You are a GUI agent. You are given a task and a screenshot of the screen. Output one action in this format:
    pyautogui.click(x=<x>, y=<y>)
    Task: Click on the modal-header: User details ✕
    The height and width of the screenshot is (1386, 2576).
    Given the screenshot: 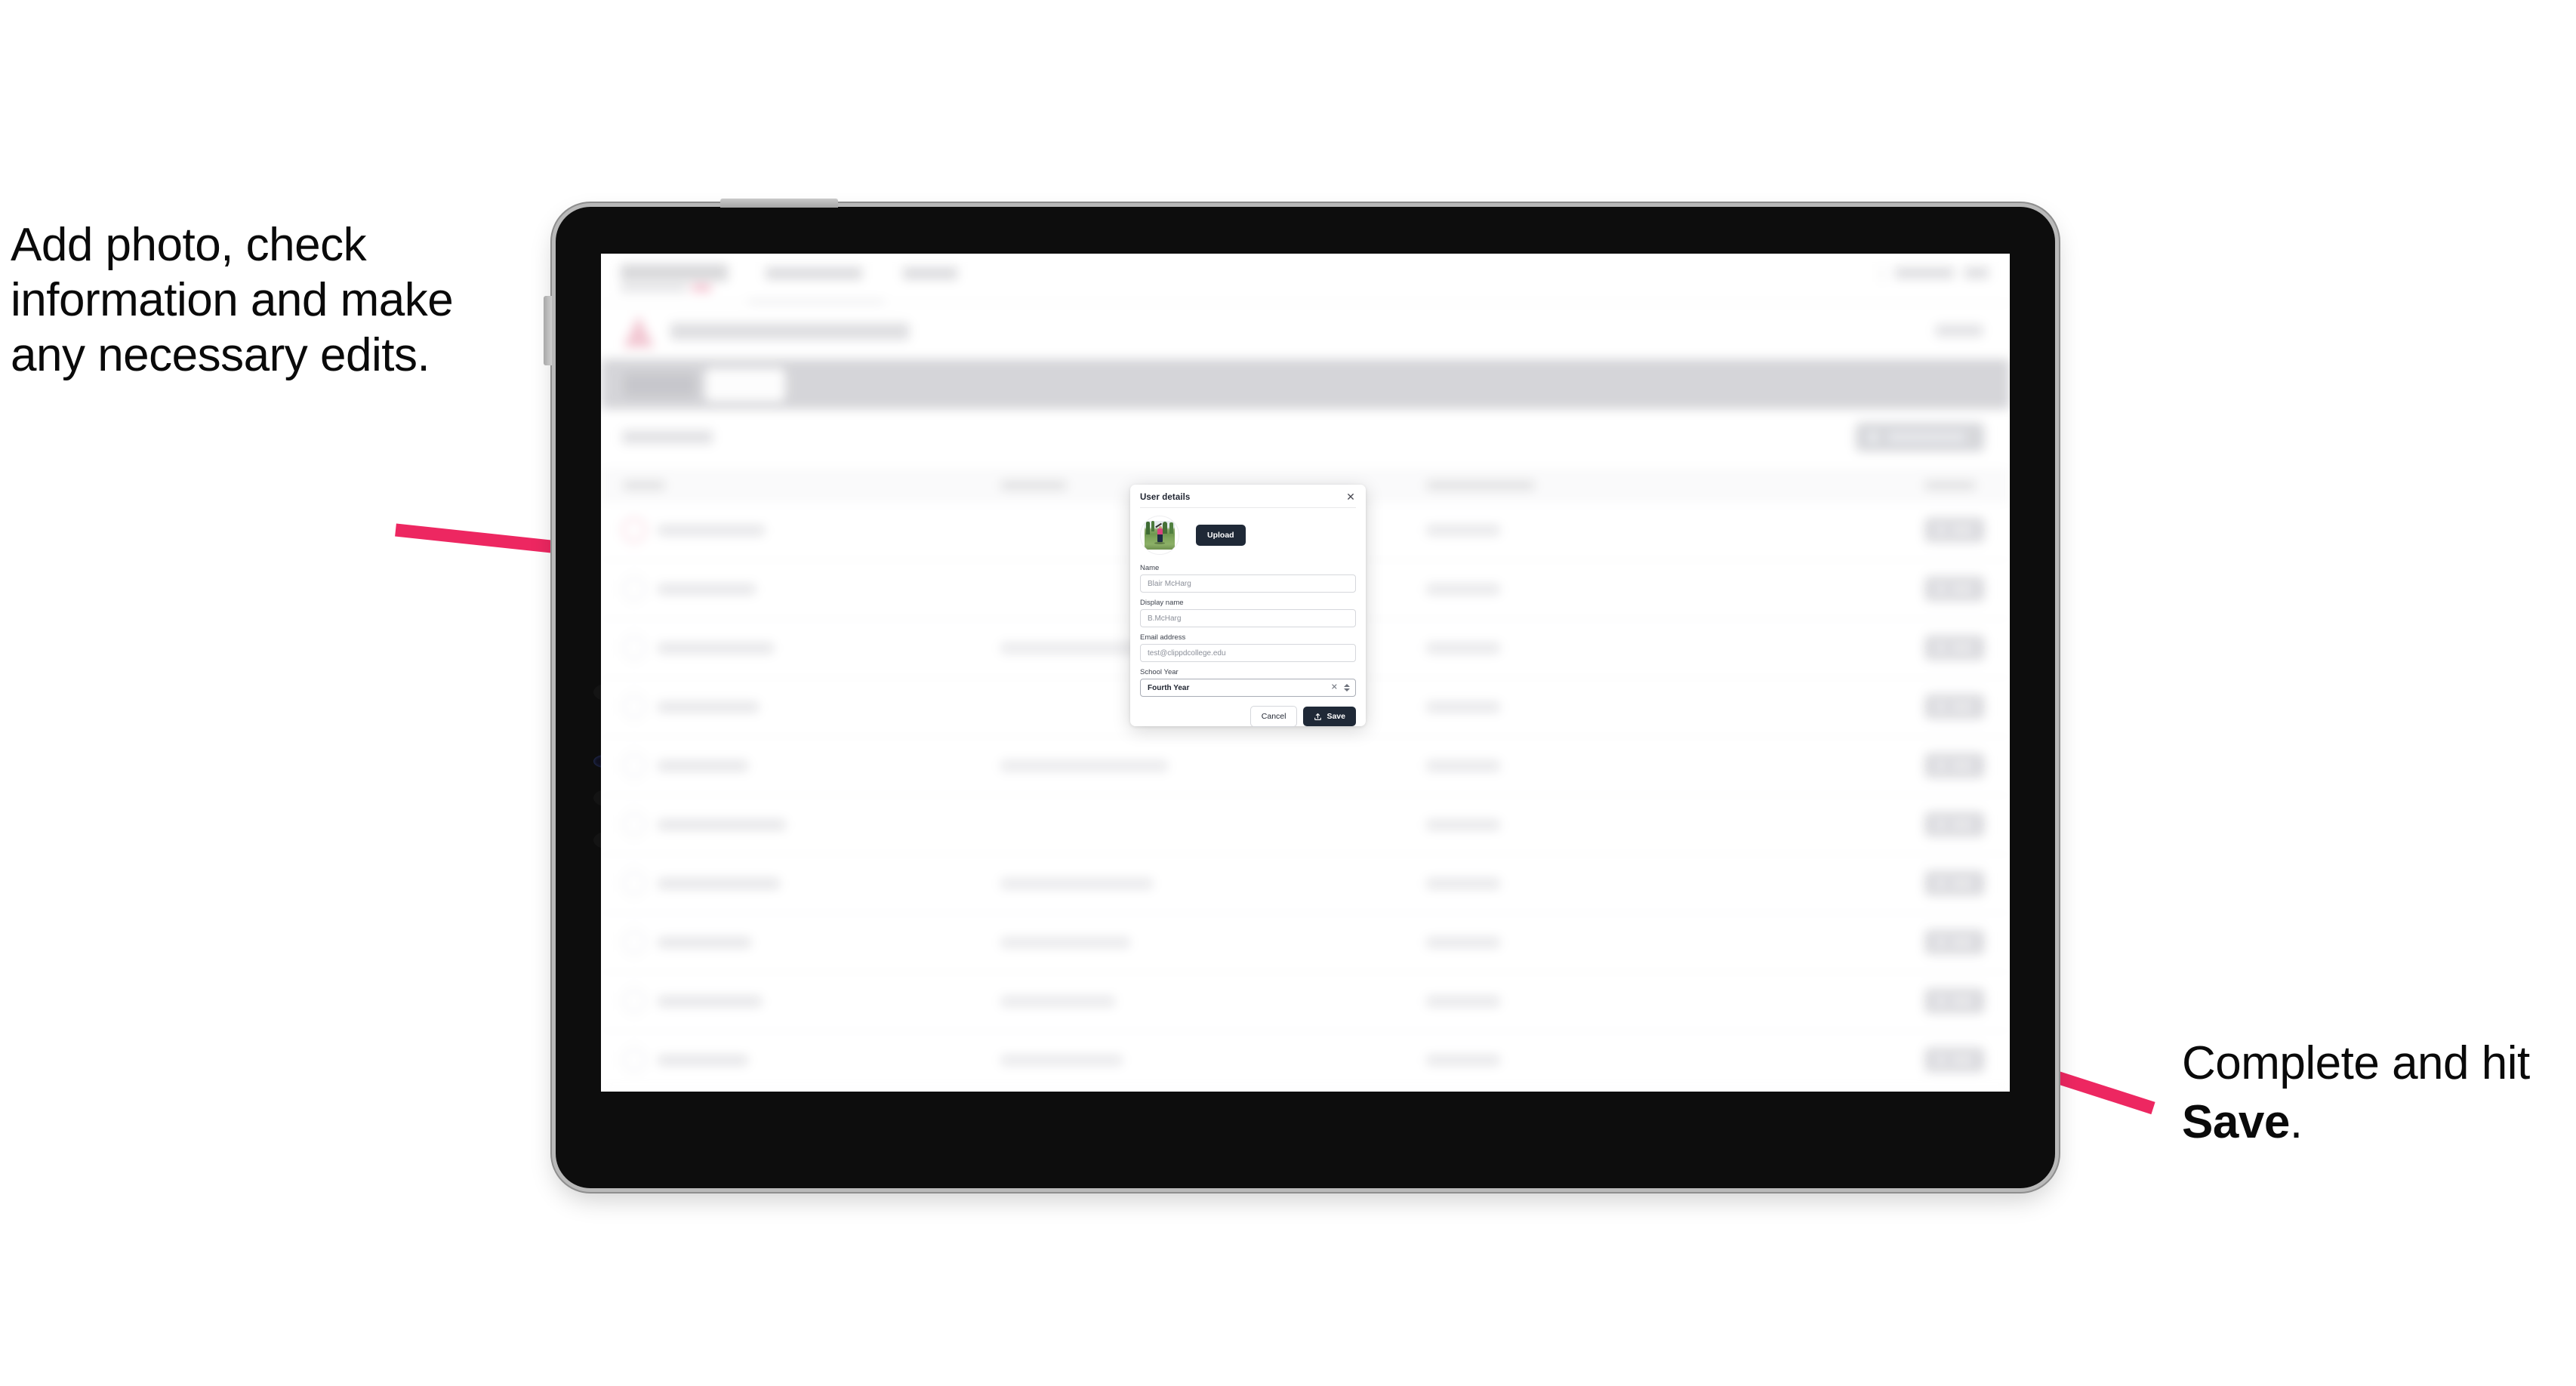 What is the action you would take?
    pyautogui.click(x=1248, y=499)
    